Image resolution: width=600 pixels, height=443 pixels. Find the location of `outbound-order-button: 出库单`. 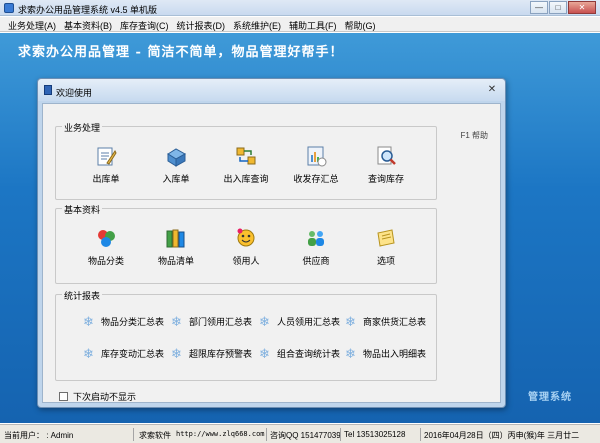

outbound-order-button: 出库单 is located at coordinates (106, 165).